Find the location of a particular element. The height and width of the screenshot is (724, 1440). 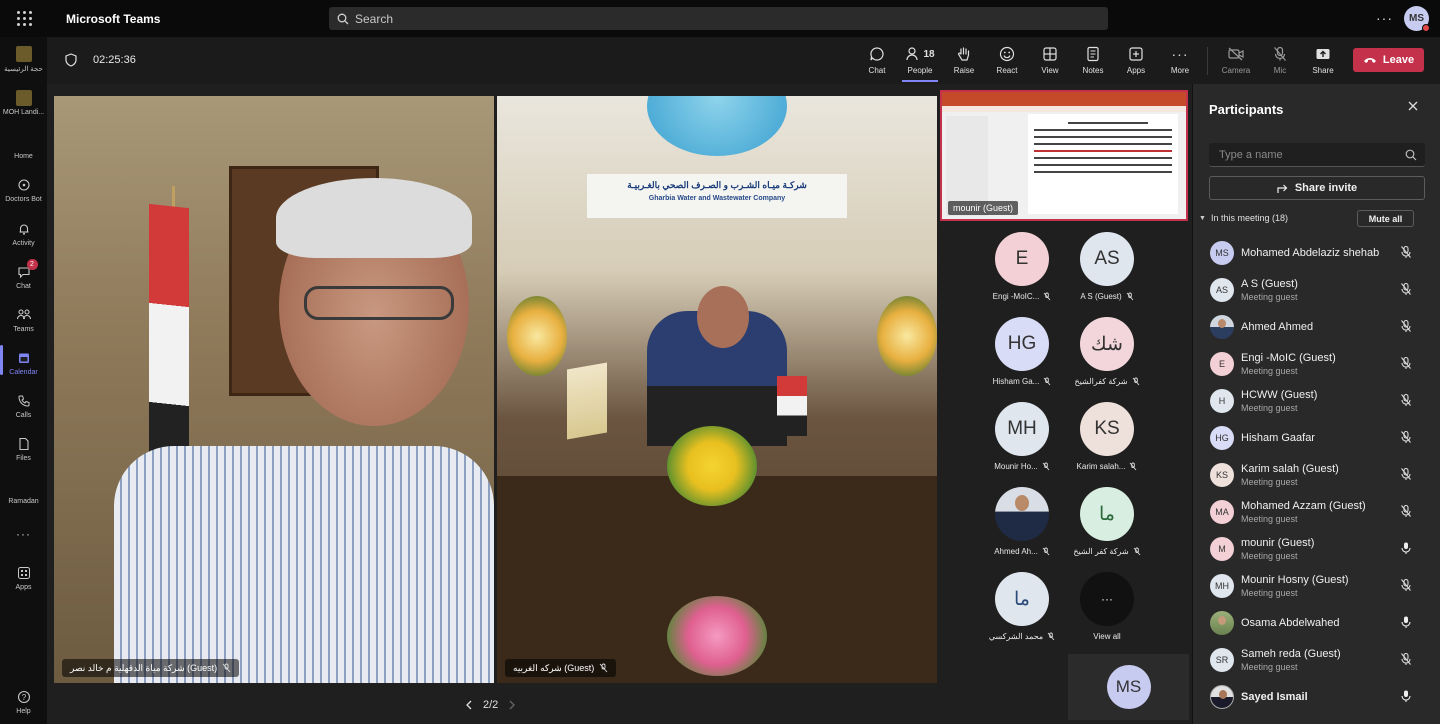

search-bar: Search is located at coordinates (718, 18).